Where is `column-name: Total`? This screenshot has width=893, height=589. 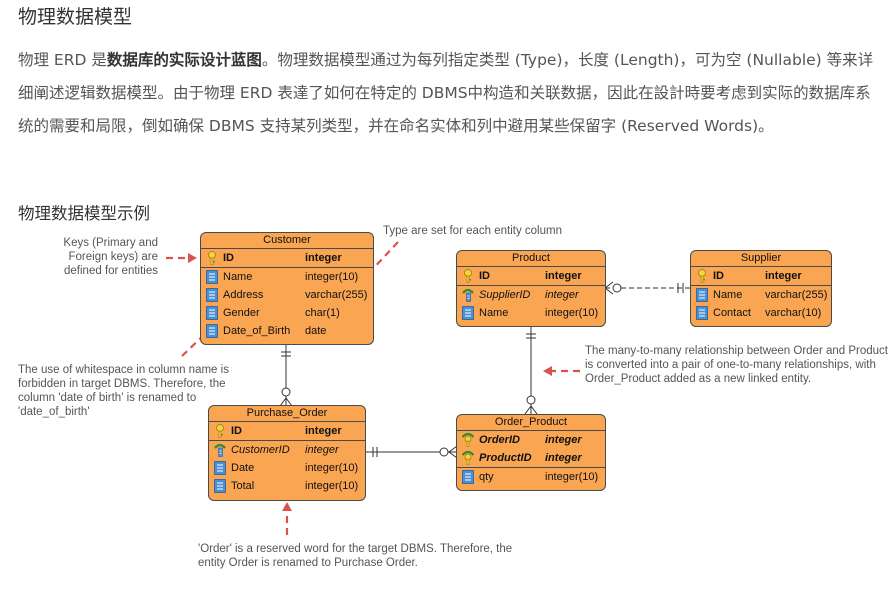
column-name: Total is located at coordinates (243, 486).